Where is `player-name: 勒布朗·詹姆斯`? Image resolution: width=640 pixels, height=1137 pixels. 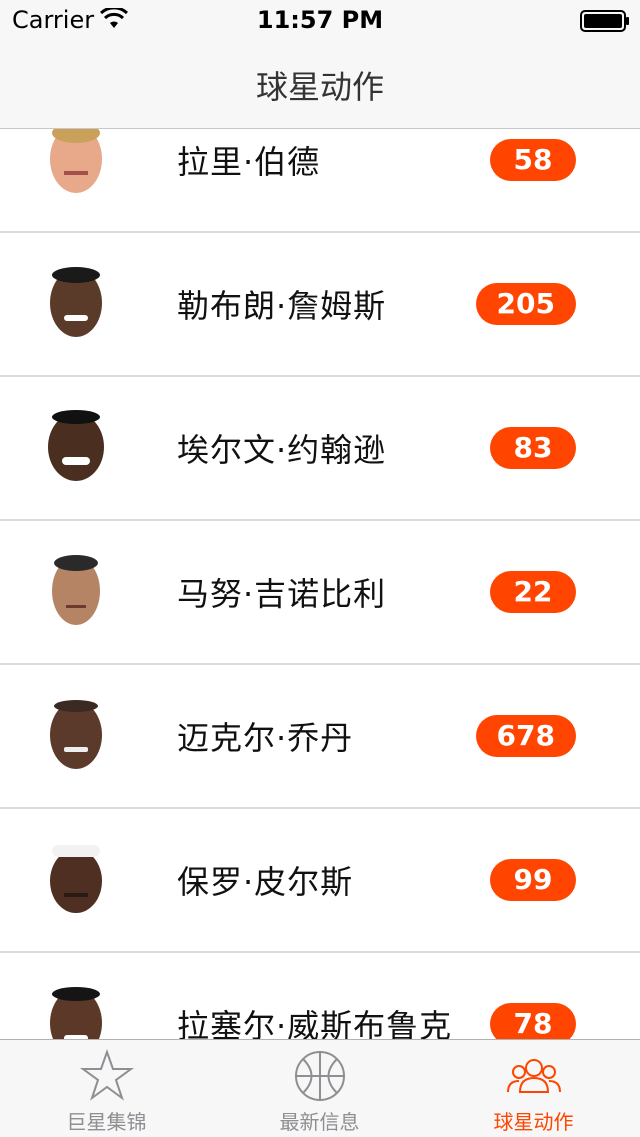
player-name: 勒布朗·詹姆斯 is located at coordinates (282, 306).